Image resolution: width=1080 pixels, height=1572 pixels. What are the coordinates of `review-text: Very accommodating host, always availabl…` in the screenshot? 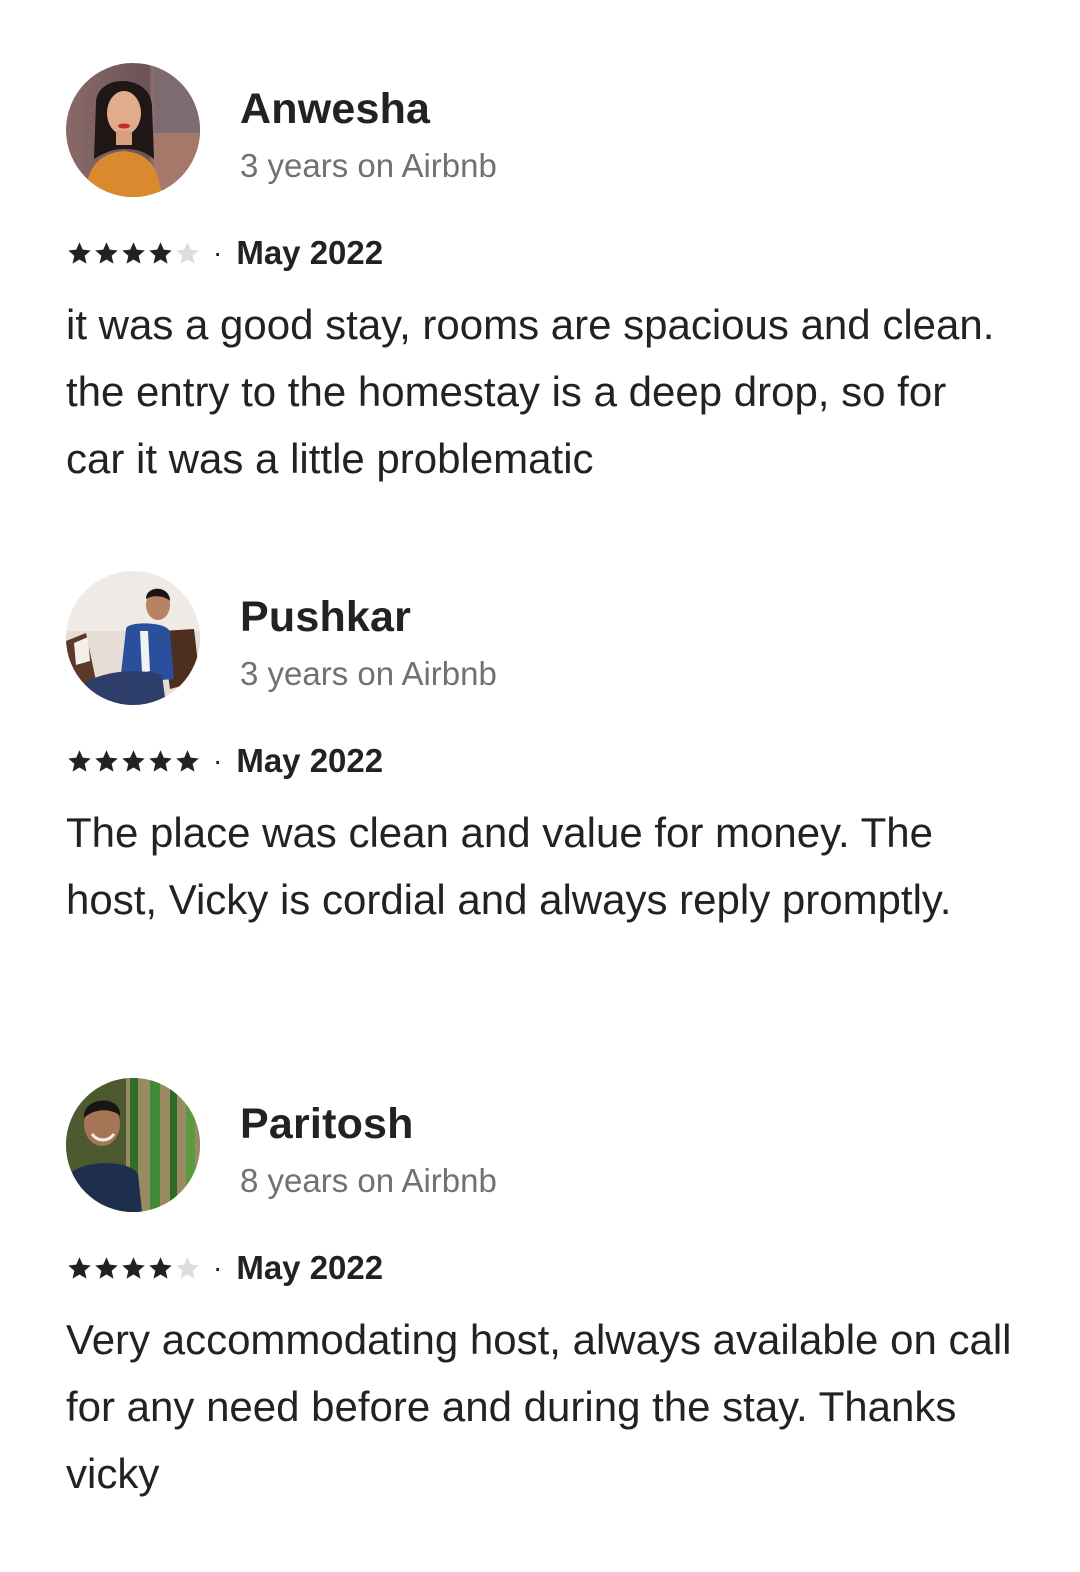 It's located at (539, 1406).